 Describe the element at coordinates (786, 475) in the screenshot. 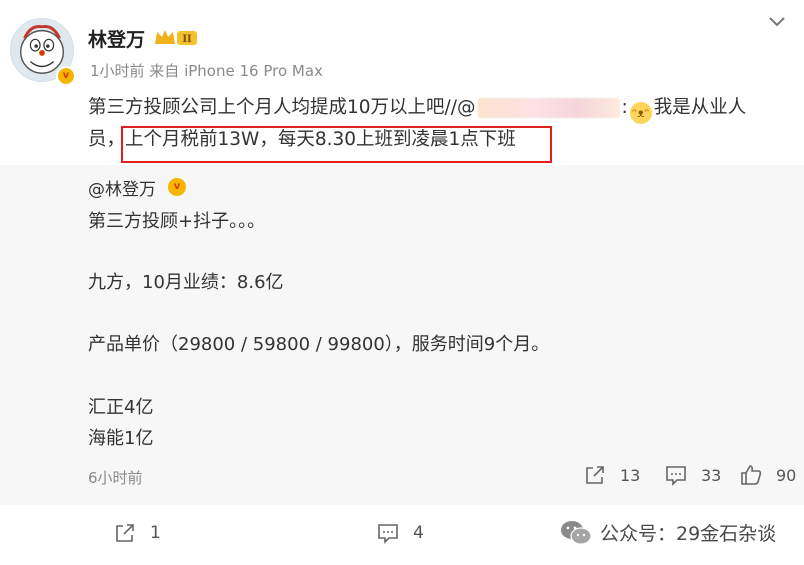

I see `repost-like-count: 90` at that location.